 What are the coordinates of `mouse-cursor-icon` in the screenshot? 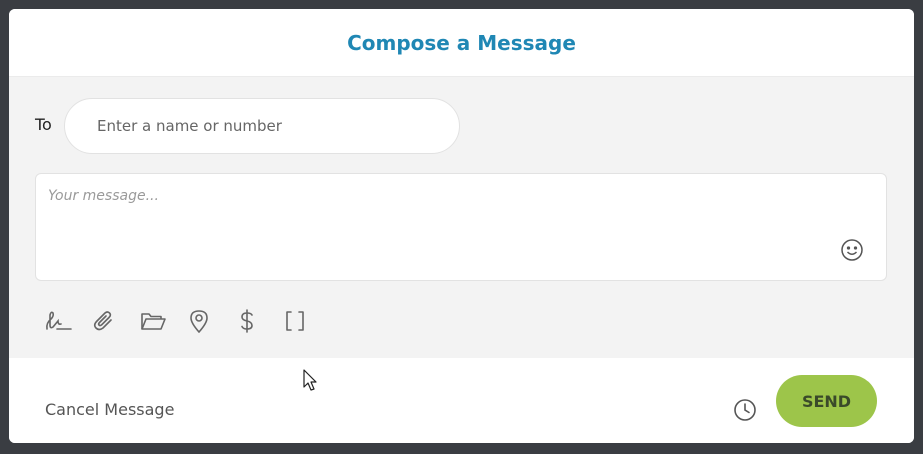 It's located at (311, 383).